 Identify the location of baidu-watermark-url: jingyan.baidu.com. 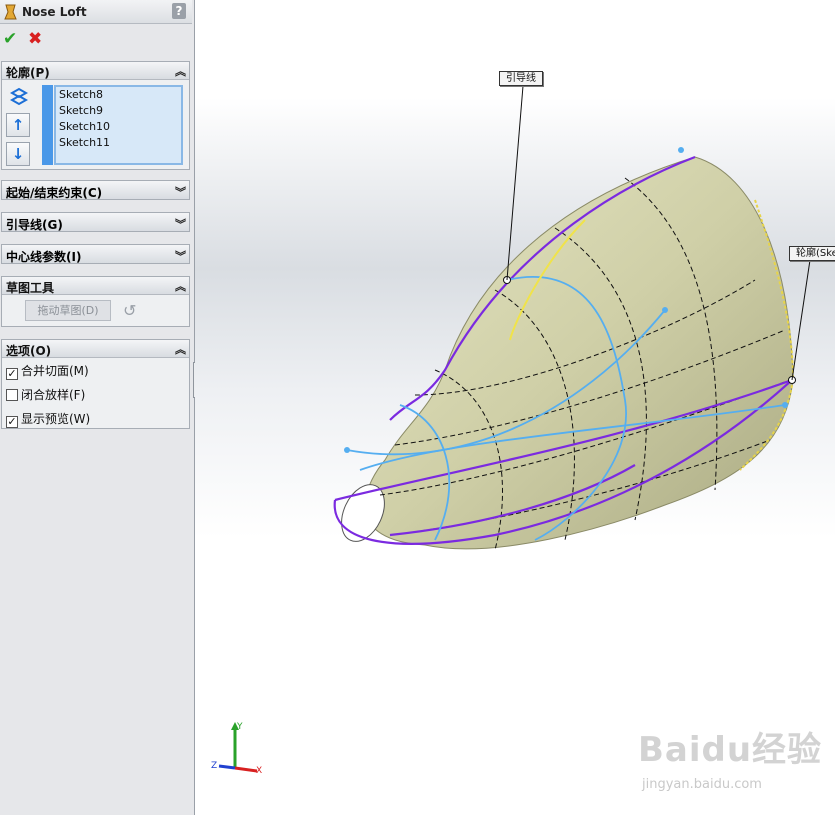
(702, 784).